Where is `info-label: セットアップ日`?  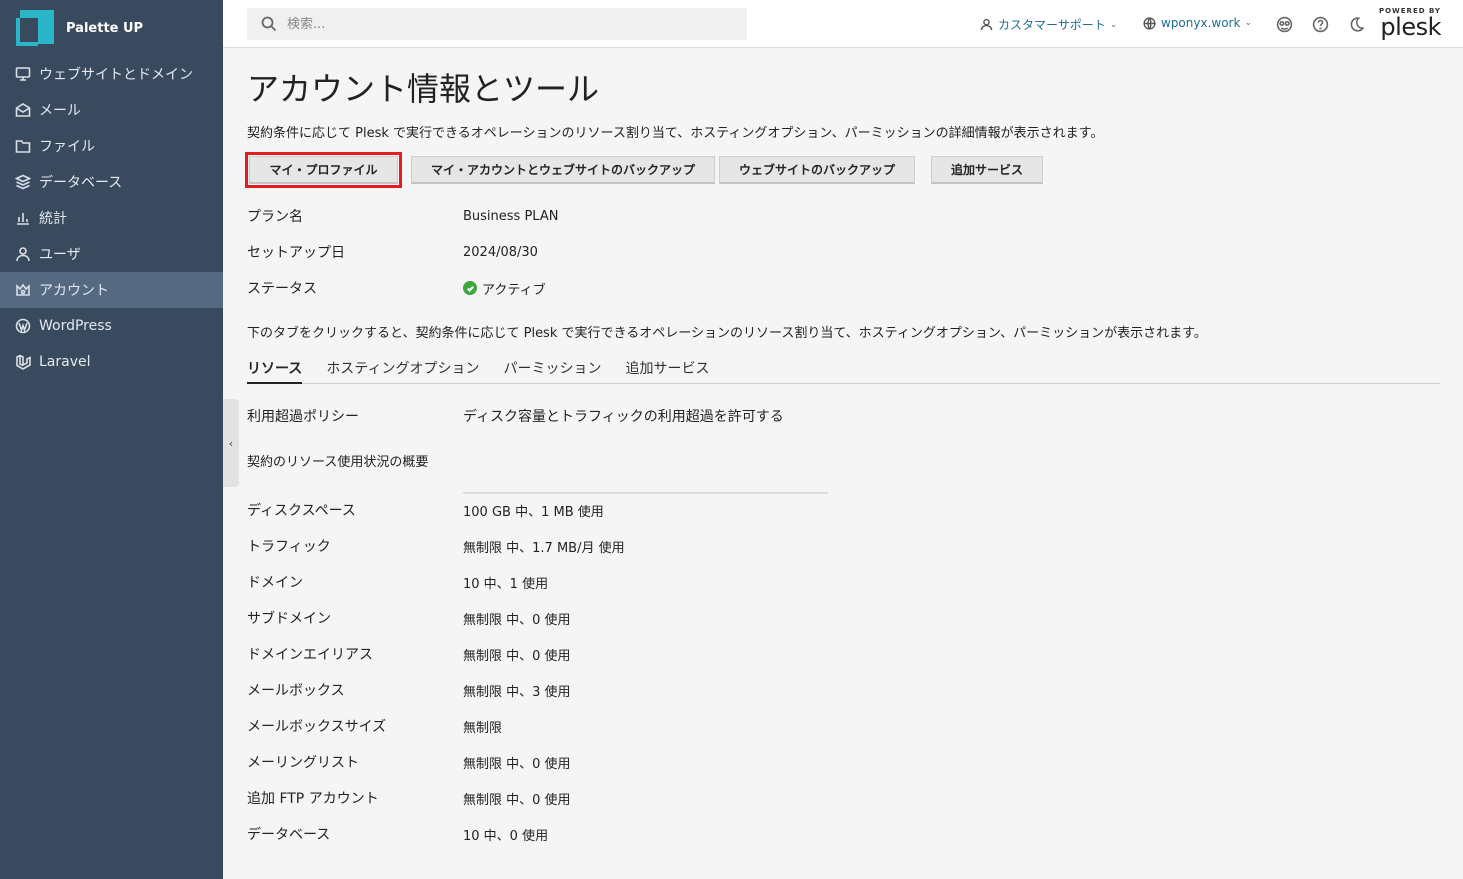
info-label: セットアップ日 is located at coordinates (296, 253).